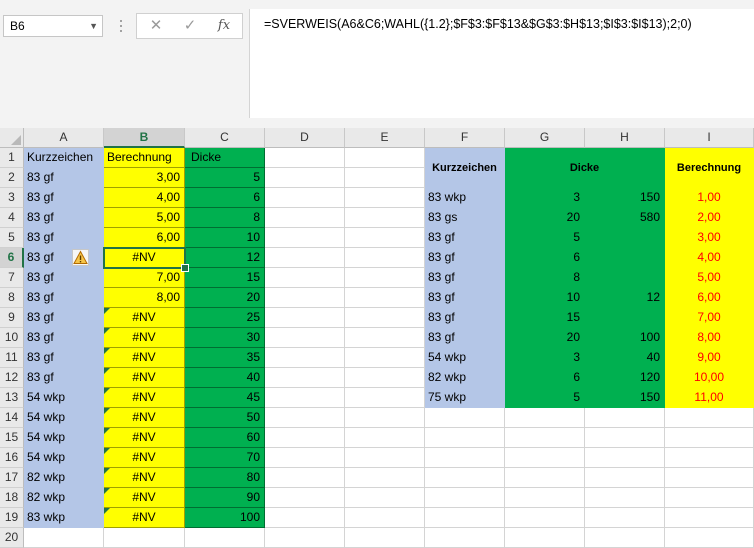  Describe the element at coordinates (465, 358) in the screenshot. I see `right-kurzzeichen-cell: 54 wkp` at that location.